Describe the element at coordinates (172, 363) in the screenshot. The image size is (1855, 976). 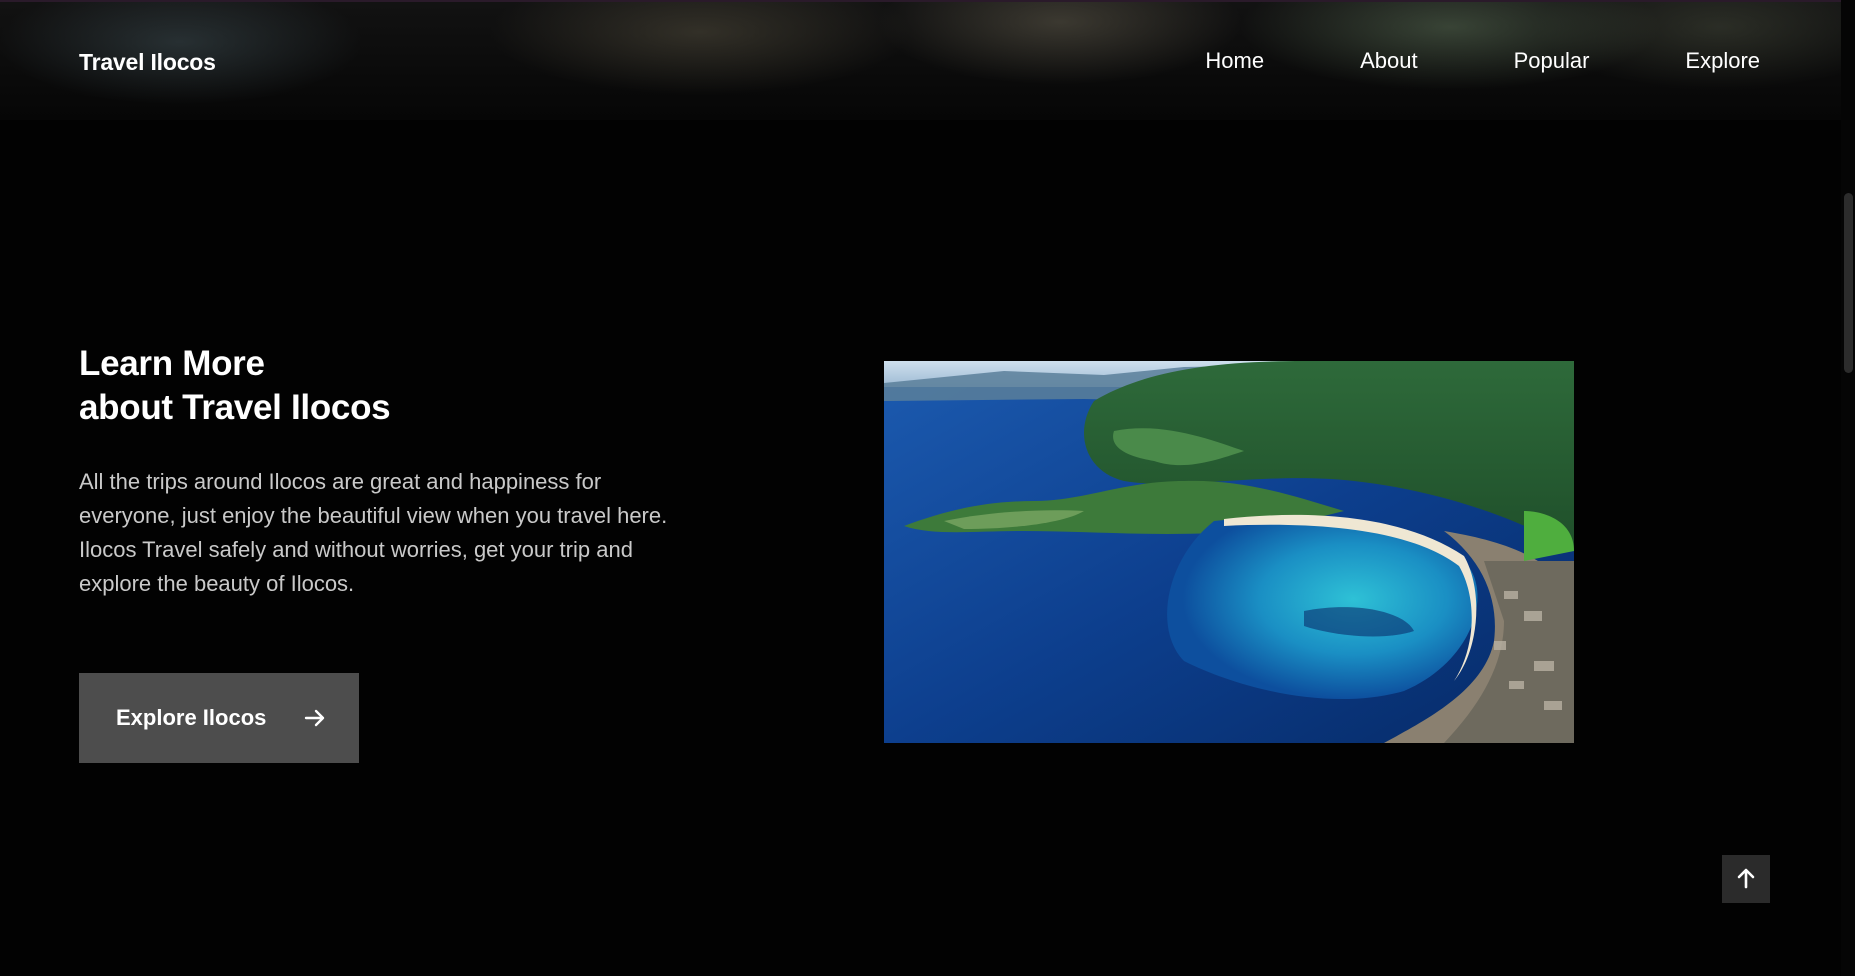
I see `about-title-line-1: Learn More` at that location.